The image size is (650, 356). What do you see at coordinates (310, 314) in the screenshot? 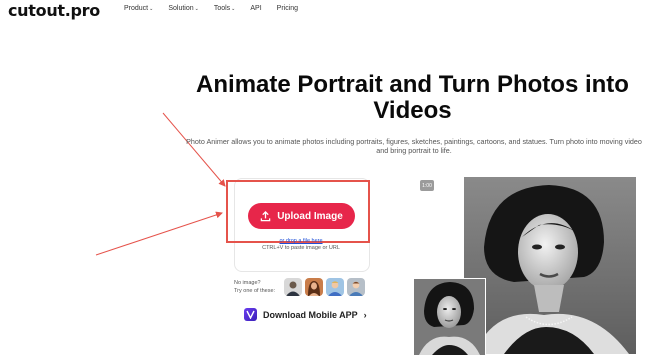
I see `download-app-label: Download Mobile APP` at bounding box center [310, 314].